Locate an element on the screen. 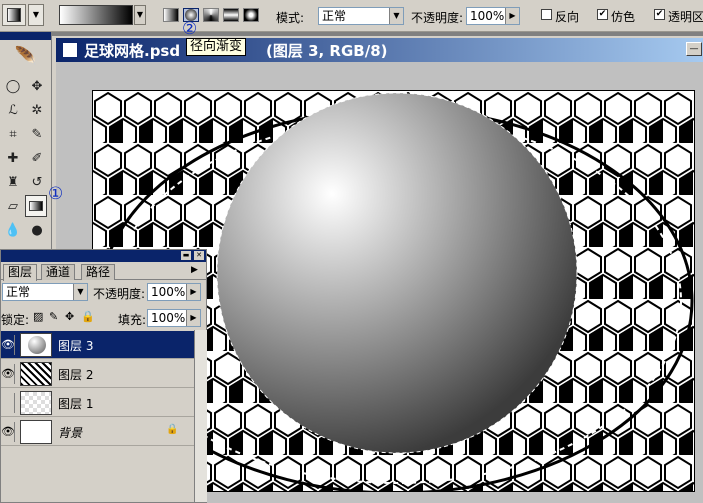  magic-wand-icon: ✲ is located at coordinates (37, 111).